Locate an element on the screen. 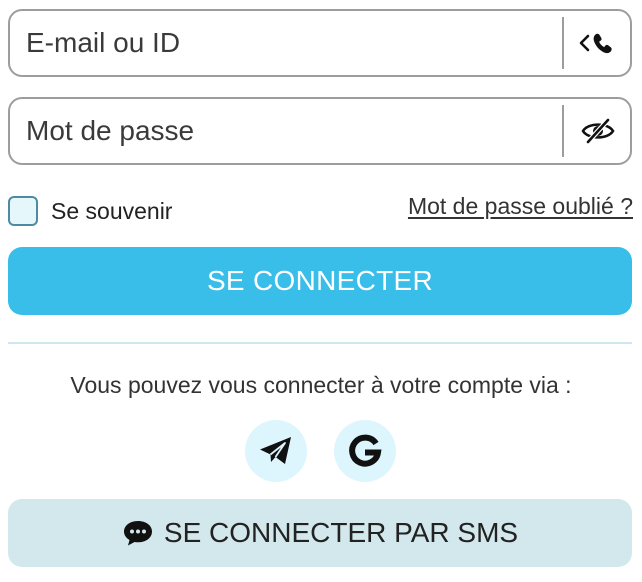  password-field-container is located at coordinates (320, 131).